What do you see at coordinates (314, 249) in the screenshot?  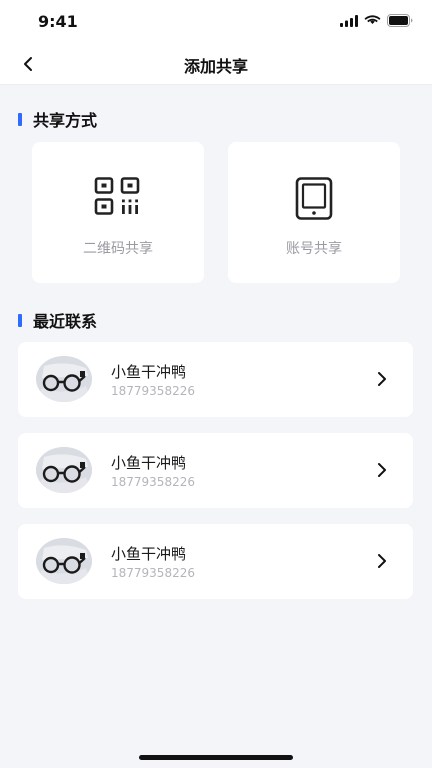 I see `account-share-label: 账号共享` at bounding box center [314, 249].